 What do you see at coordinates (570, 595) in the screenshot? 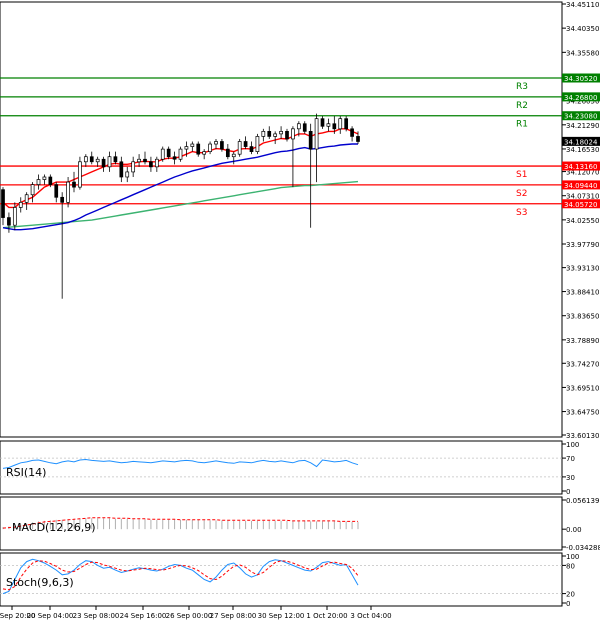
I see `stoch-panel-tick-label: 20` at bounding box center [570, 595].